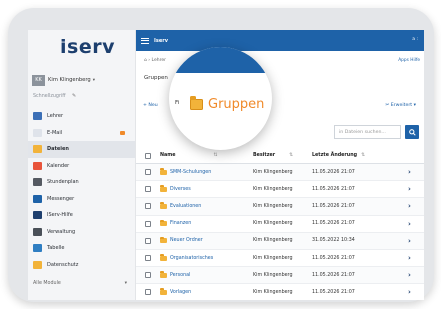 This screenshot has height=309, width=441. Describe the element at coordinates (81, 232) in the screenshot. I see `sidebar-item-verwaltung: Verwaltung` at that location.